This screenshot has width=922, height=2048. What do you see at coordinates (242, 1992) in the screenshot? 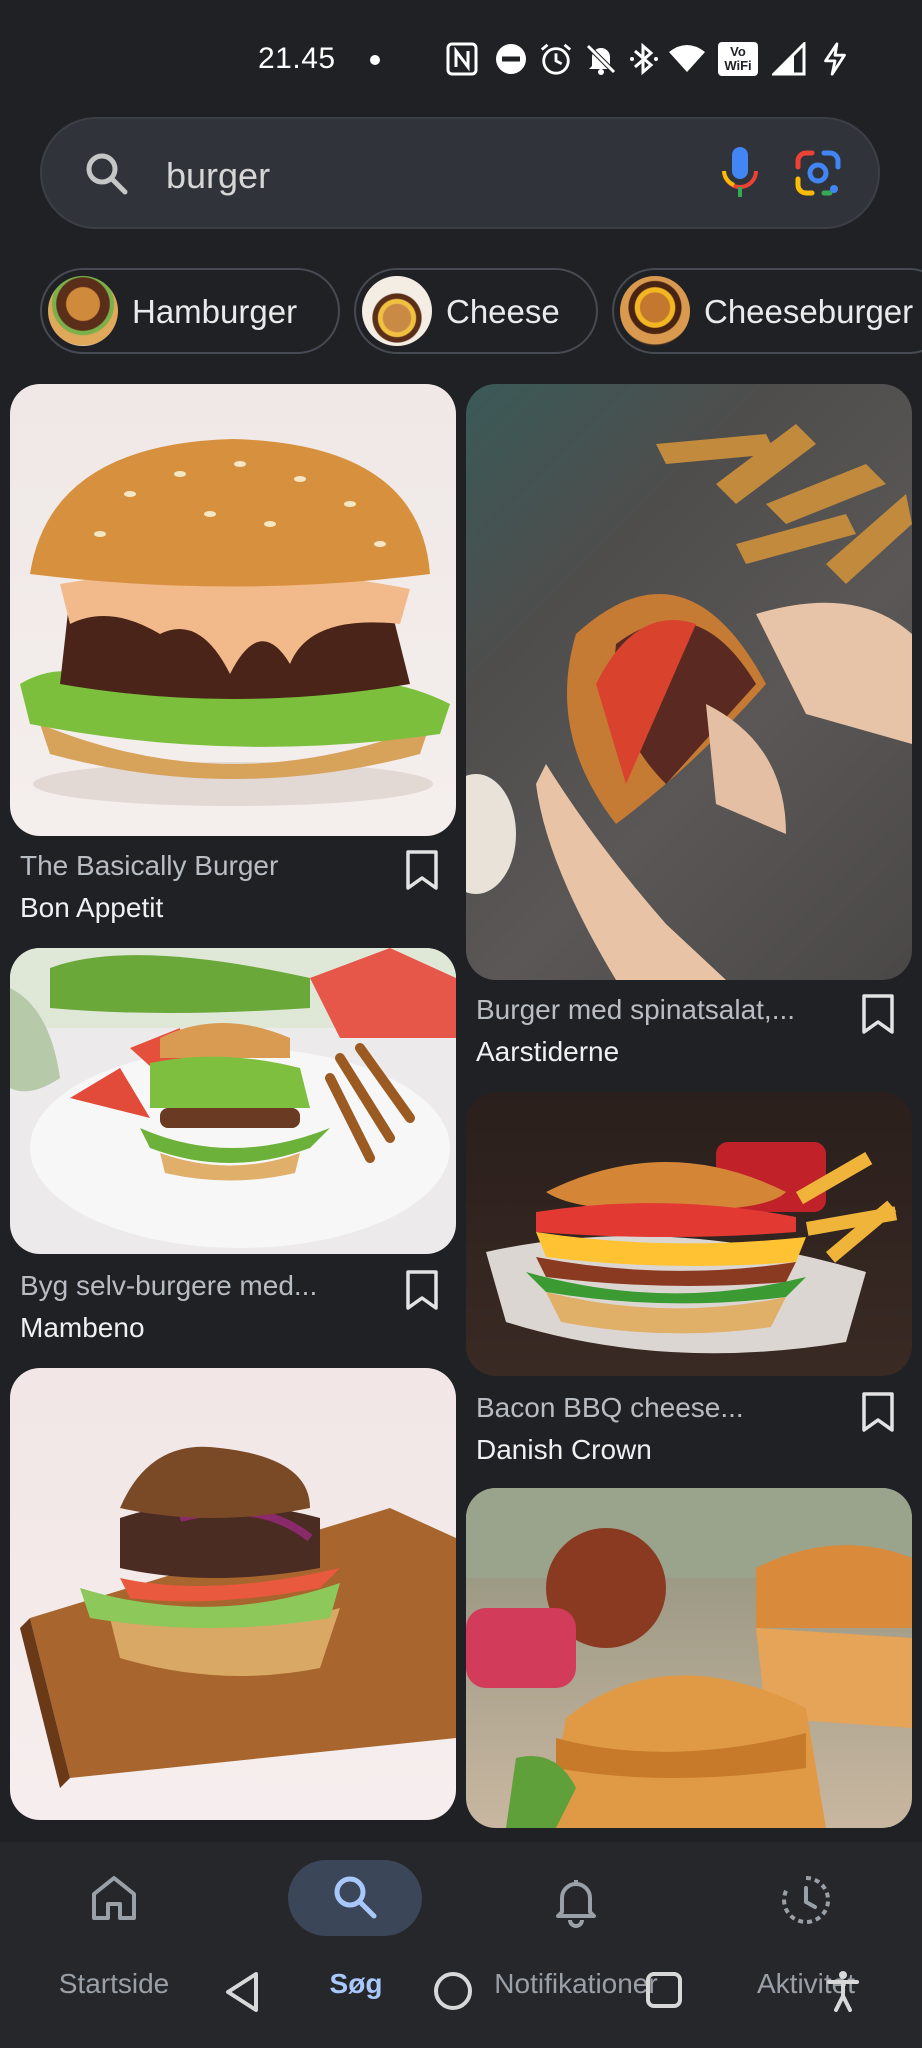
I see `back-icon` at bounding box center [242, 1992].